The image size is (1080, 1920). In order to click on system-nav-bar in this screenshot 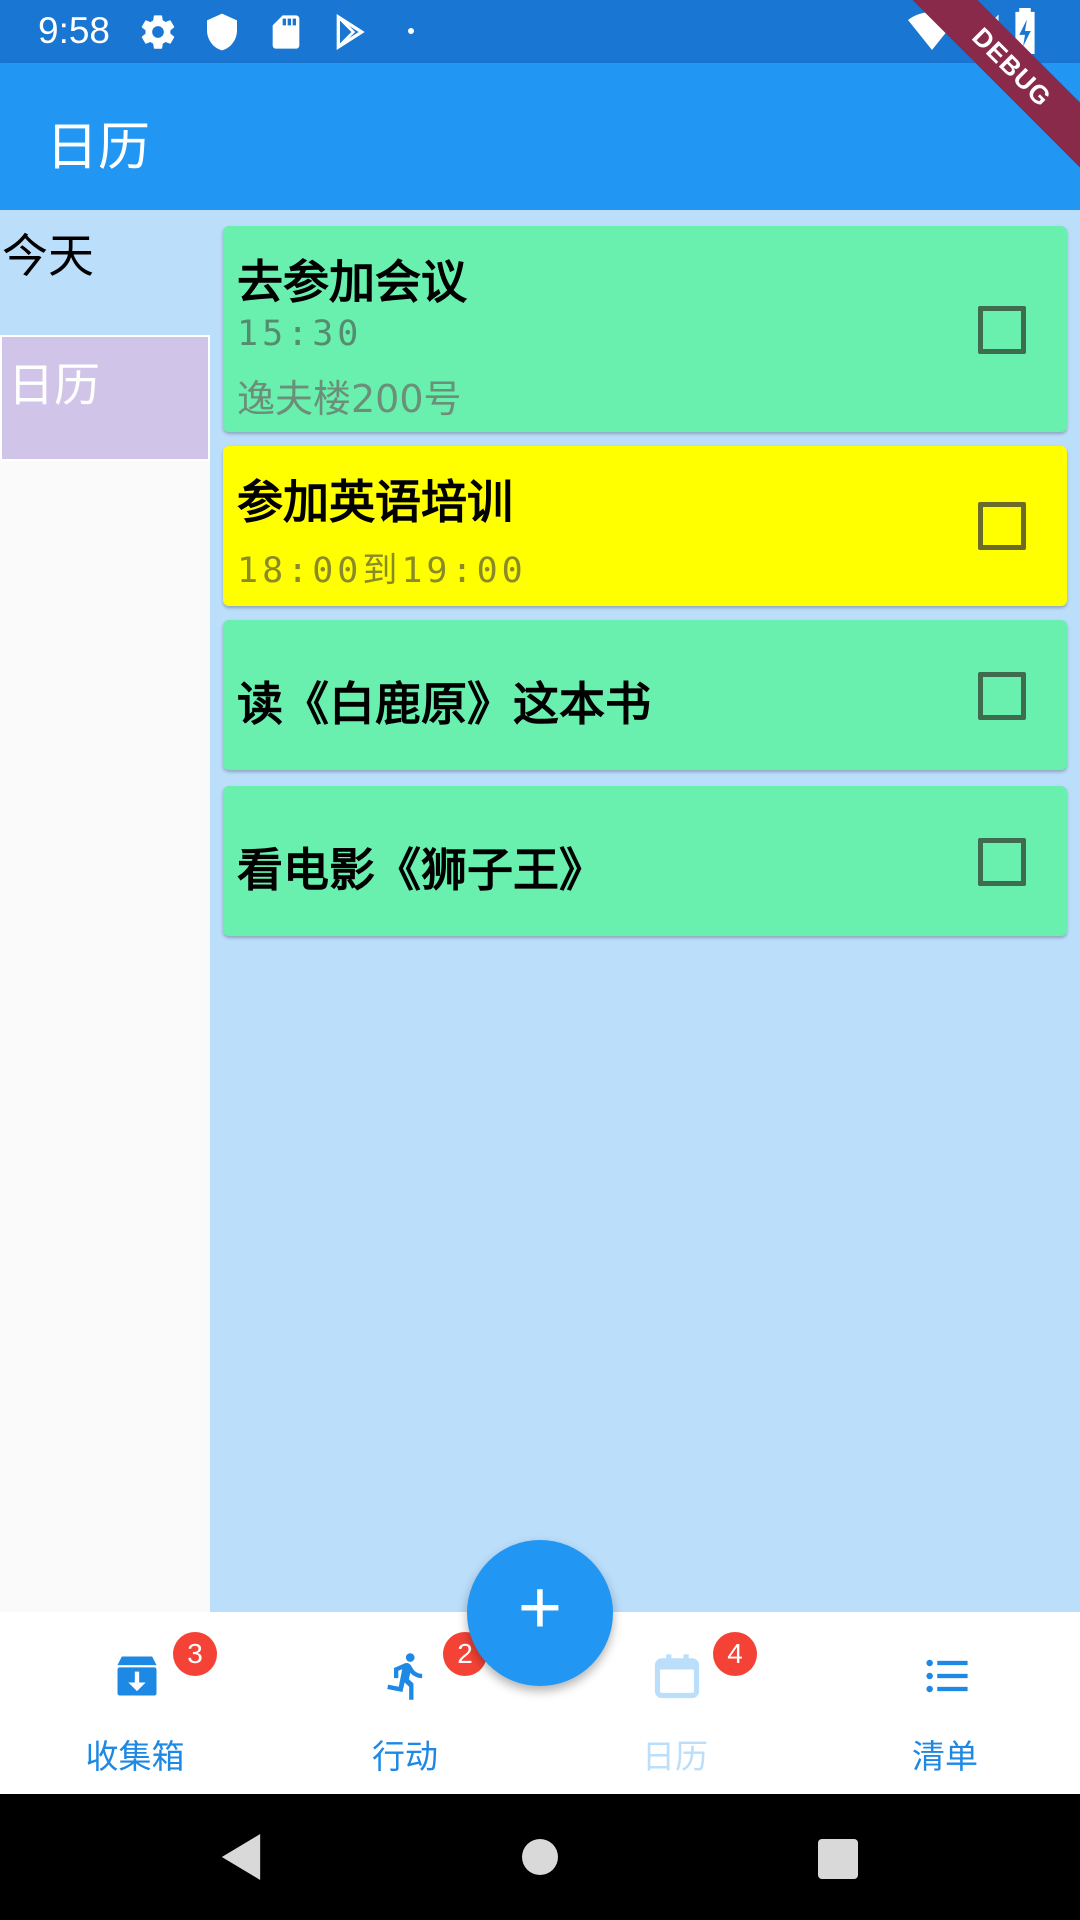, I will do `click(540, 1857)`.